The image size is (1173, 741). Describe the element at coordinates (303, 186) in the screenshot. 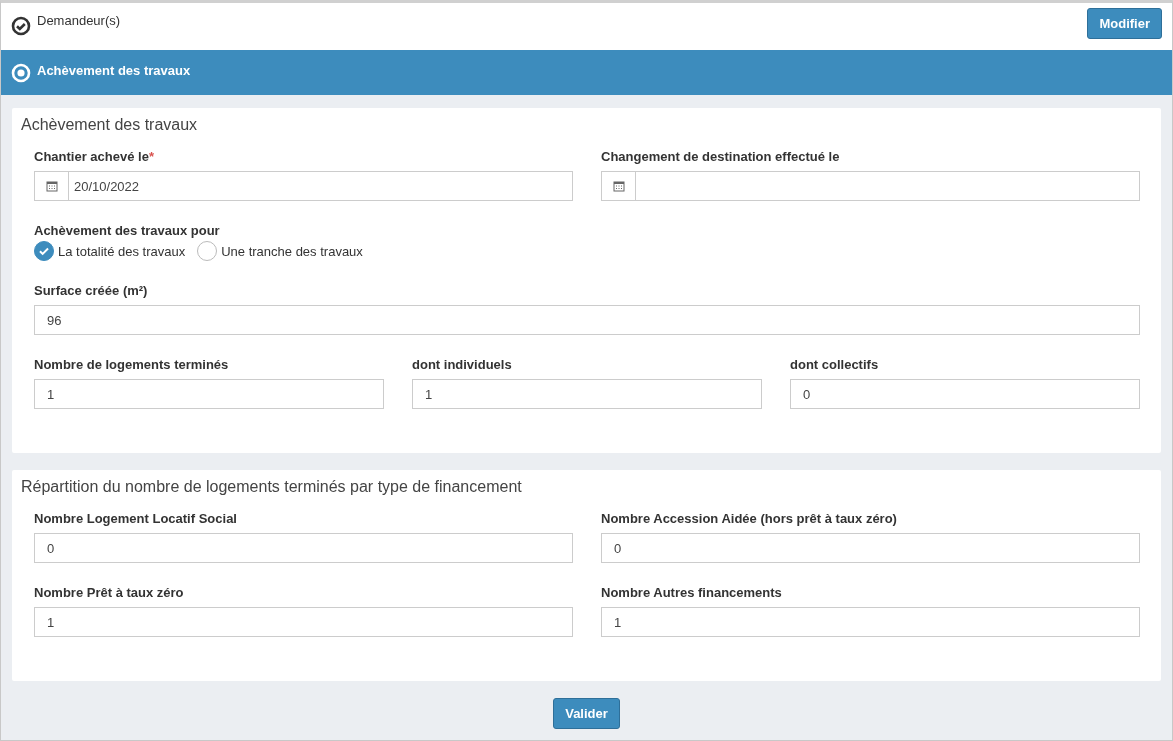

I see `date-field: 20/10/2022` at that location.